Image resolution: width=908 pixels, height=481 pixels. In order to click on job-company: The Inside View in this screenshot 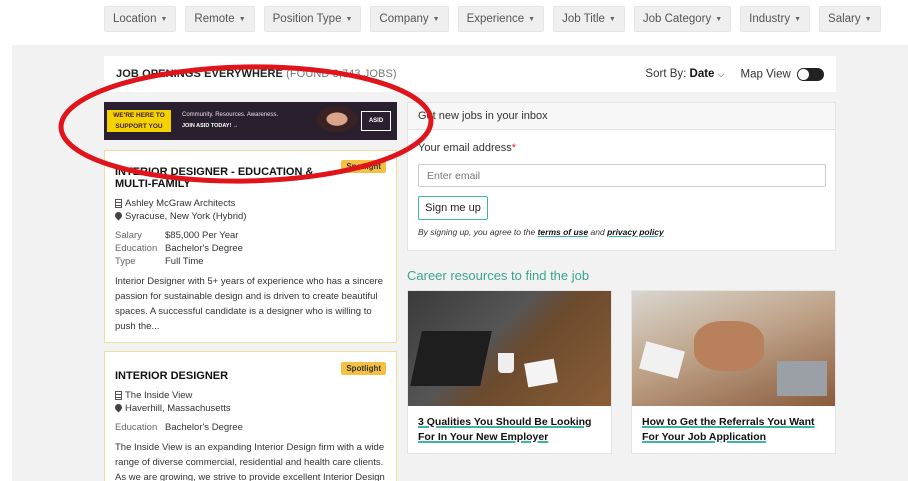, I will do `click(250, 395)`.